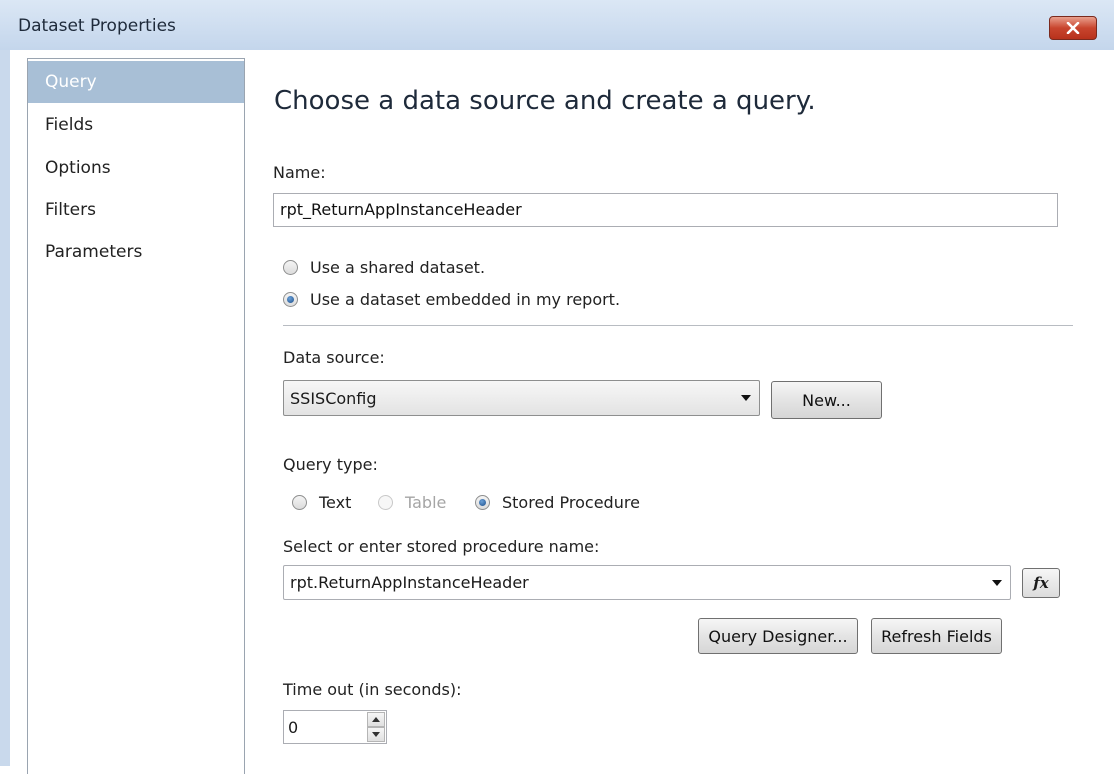 This screenshot has width=1114, height=774. Describe the element at coordinates (409, 582) in the screenshot. I see `stored-procedure-value: rpt.ReturnAppInstanceHeader` at that location.